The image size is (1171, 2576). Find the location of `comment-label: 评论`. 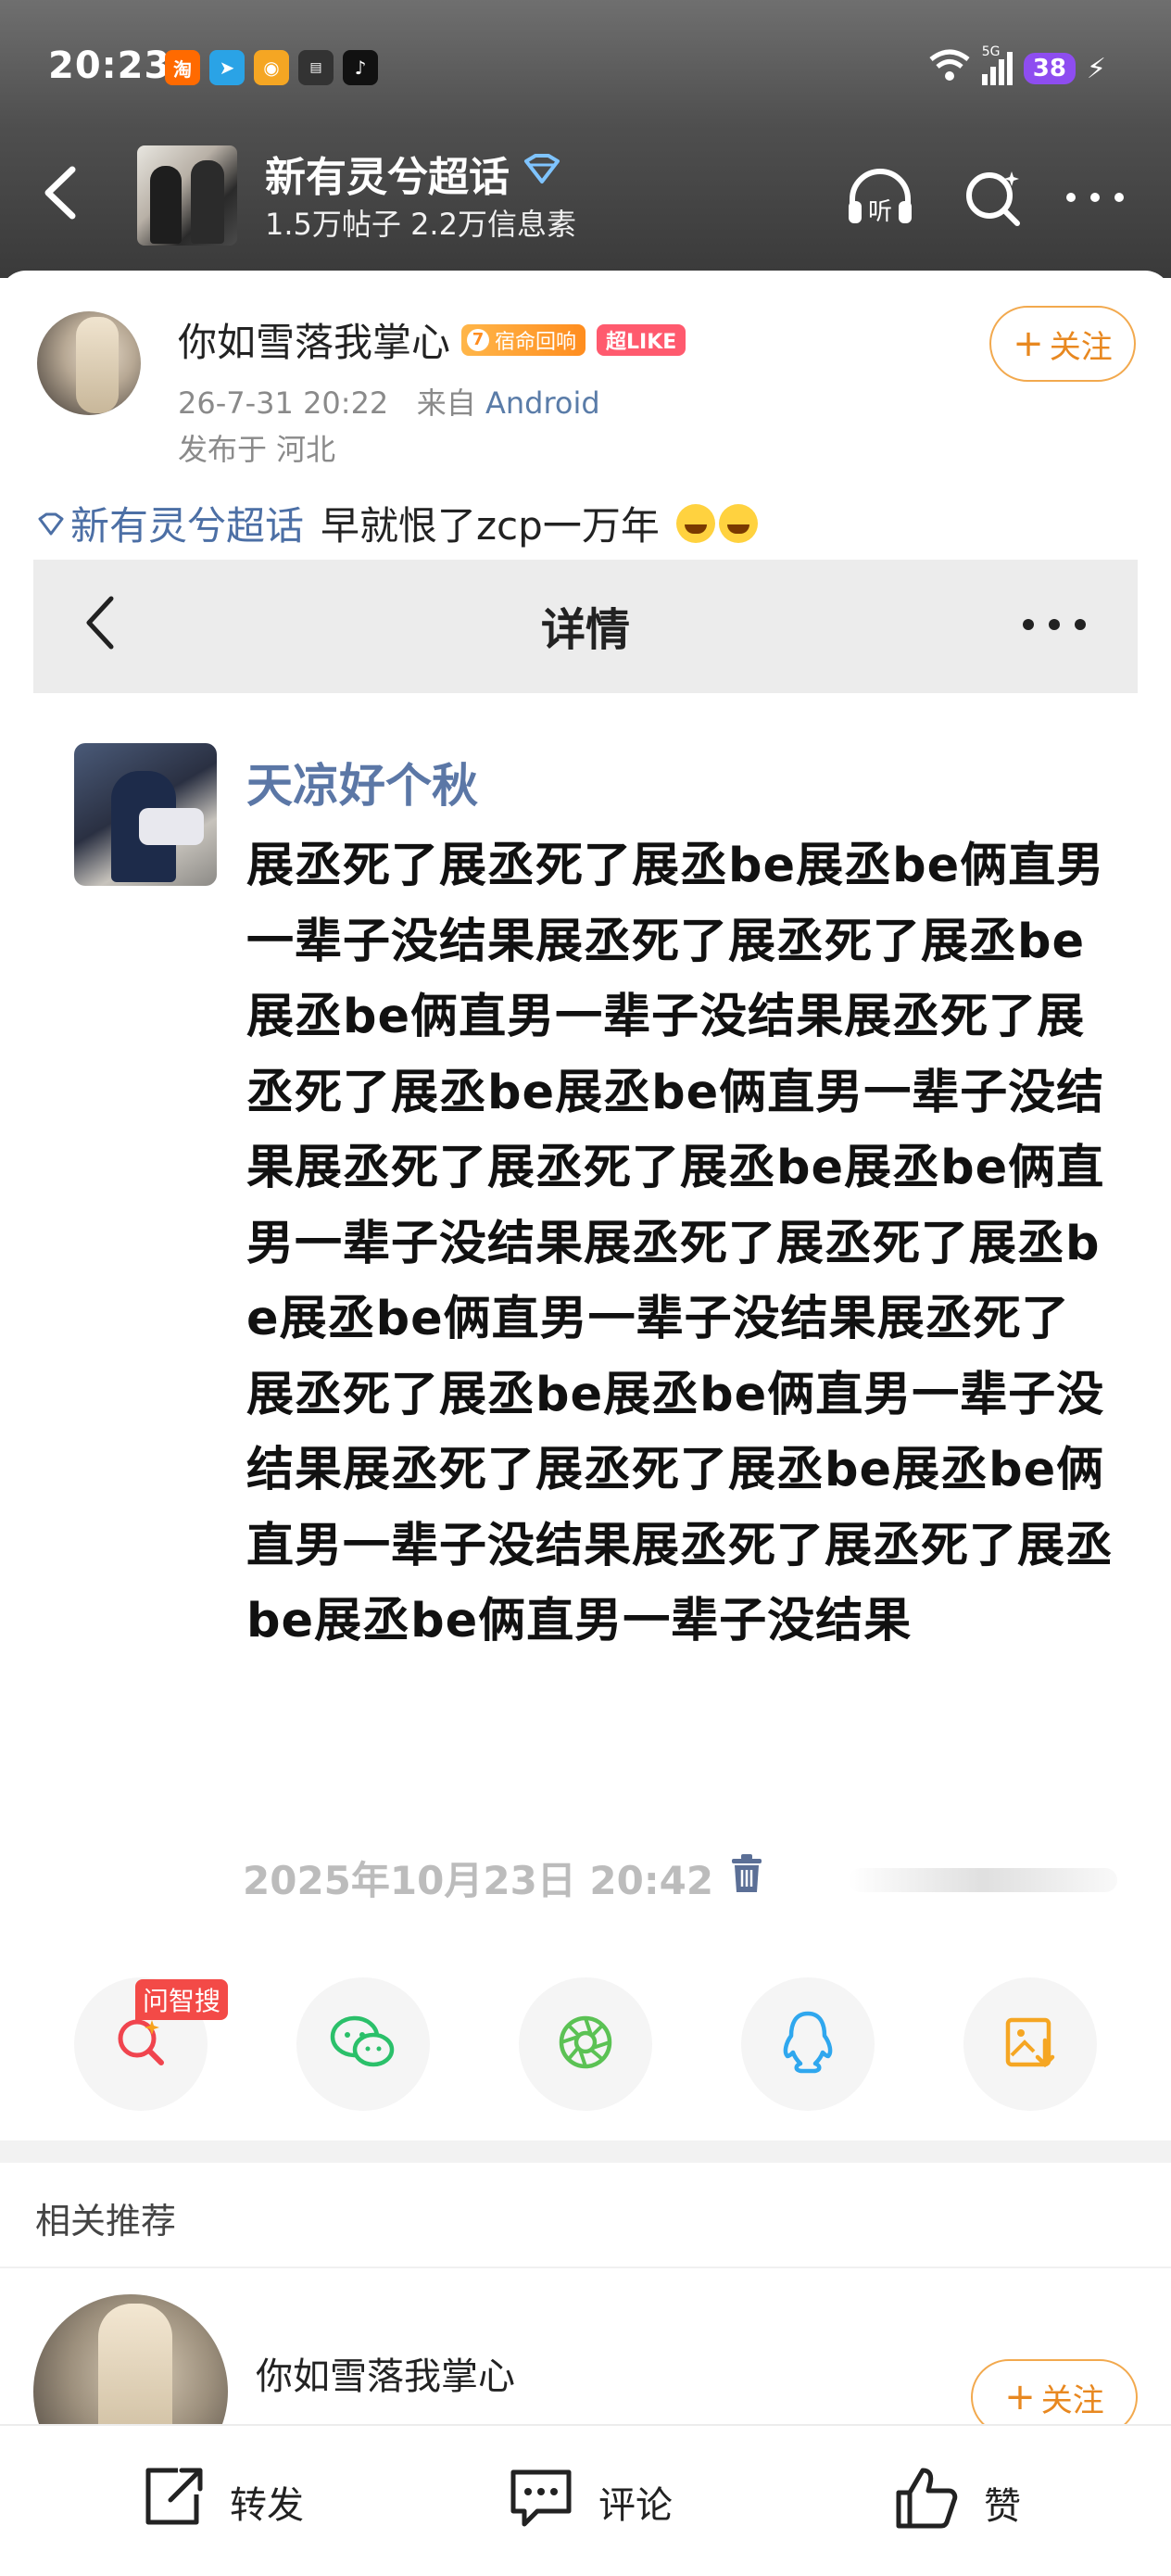

comment-label: 评论 is located at coordinates (636, 2505).